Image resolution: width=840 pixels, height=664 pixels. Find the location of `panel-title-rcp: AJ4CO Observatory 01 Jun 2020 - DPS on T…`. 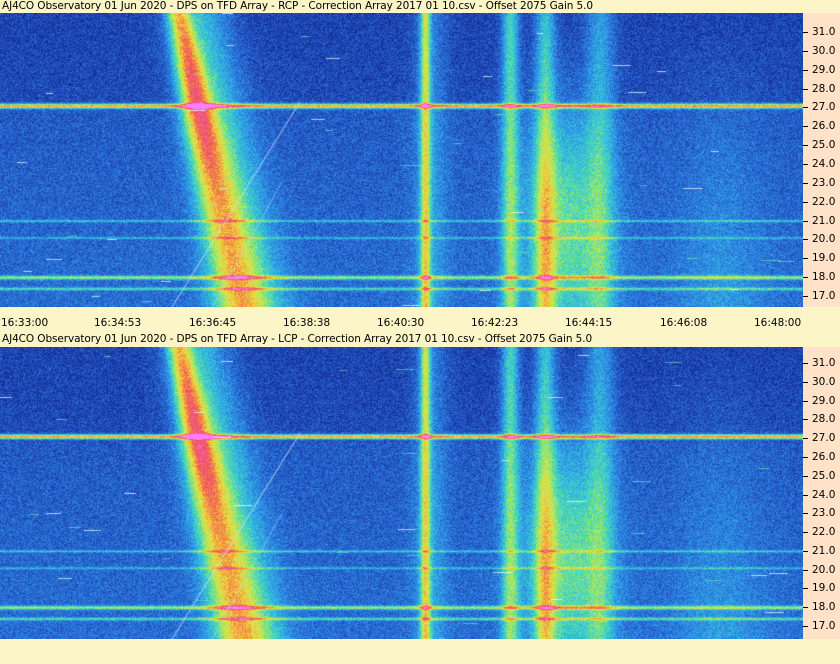

panel-title-rcp: AJ4CO Observatory 01 Jun 2020 - DPS on T… is located at coordinates (297, 6).